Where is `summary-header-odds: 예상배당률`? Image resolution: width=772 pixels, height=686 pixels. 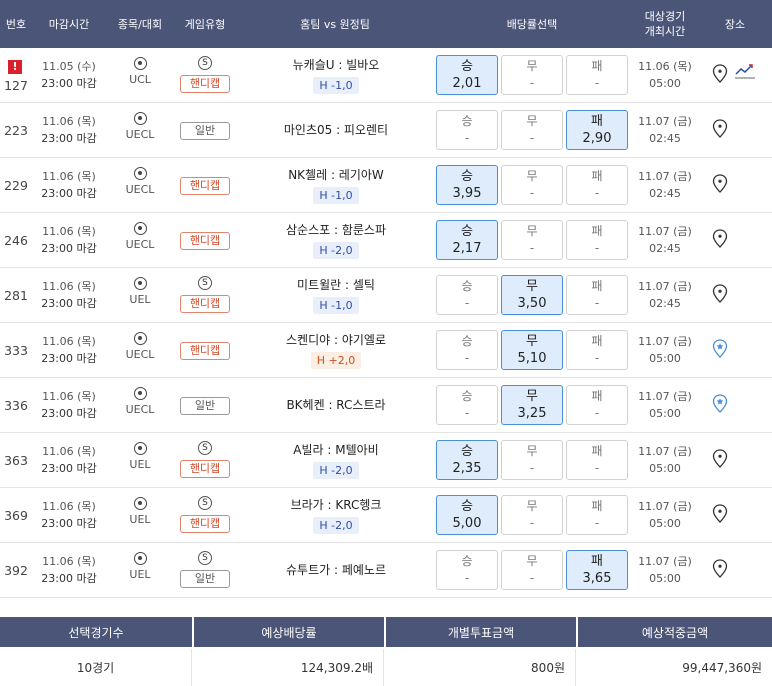
summary-header-odds: 예상배당률 is located at coordinates (289, 632).